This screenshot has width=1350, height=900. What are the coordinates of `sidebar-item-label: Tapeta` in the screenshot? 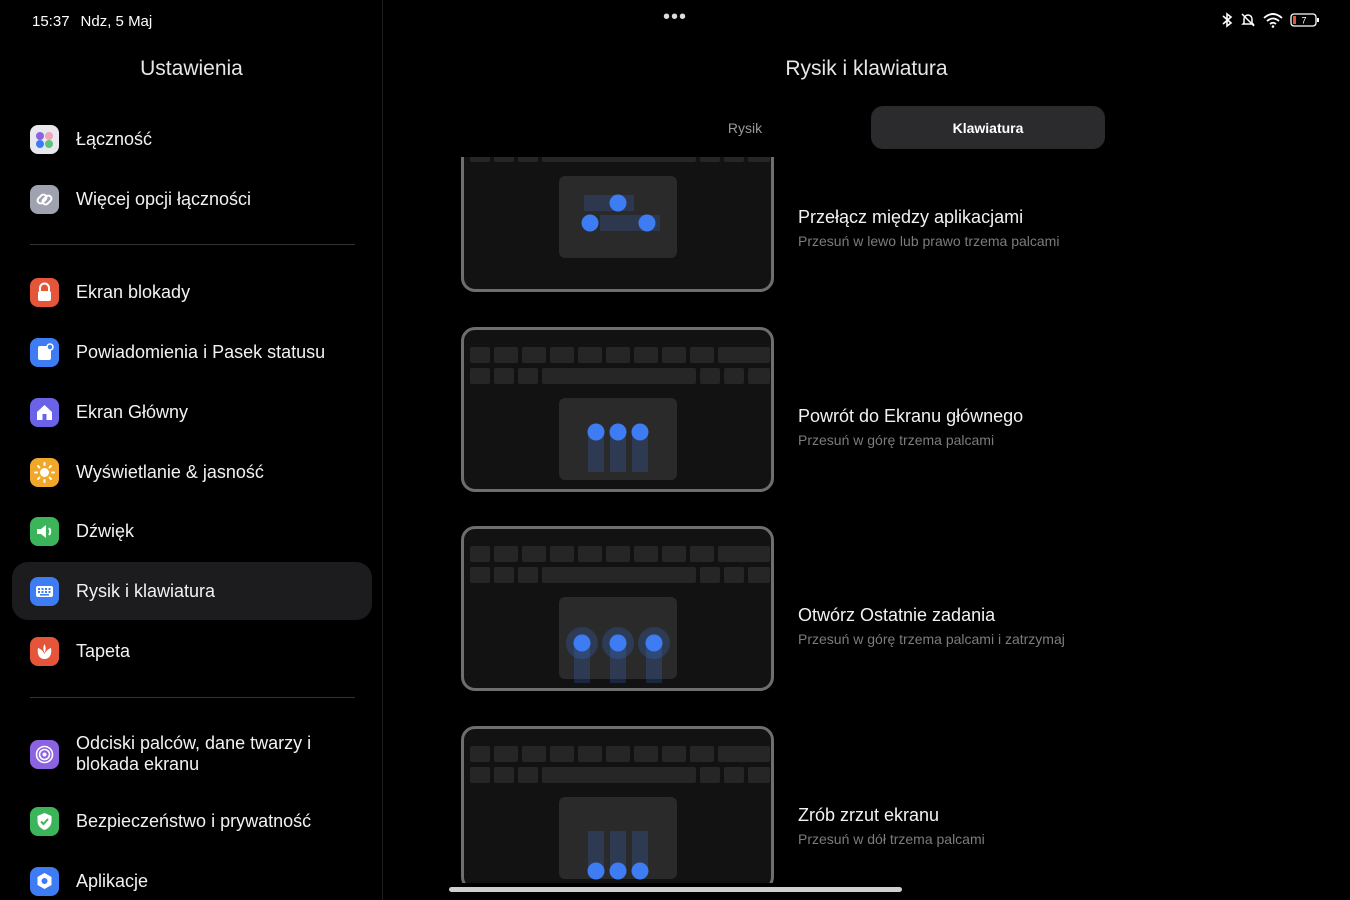 It's located at (103, 650).